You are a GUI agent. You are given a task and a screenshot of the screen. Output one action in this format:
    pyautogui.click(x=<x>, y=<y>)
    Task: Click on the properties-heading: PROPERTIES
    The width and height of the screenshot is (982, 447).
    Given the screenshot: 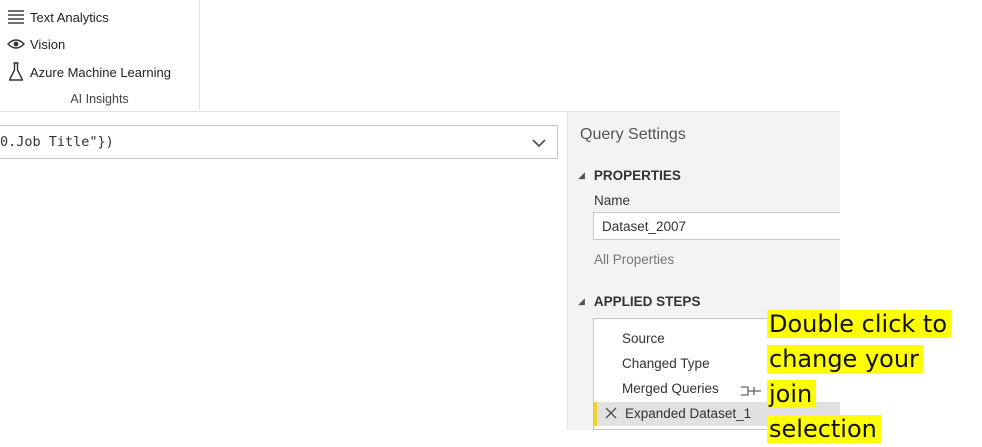 What is the action you would take?
    pyautogui.click(x=637, y=175)
    